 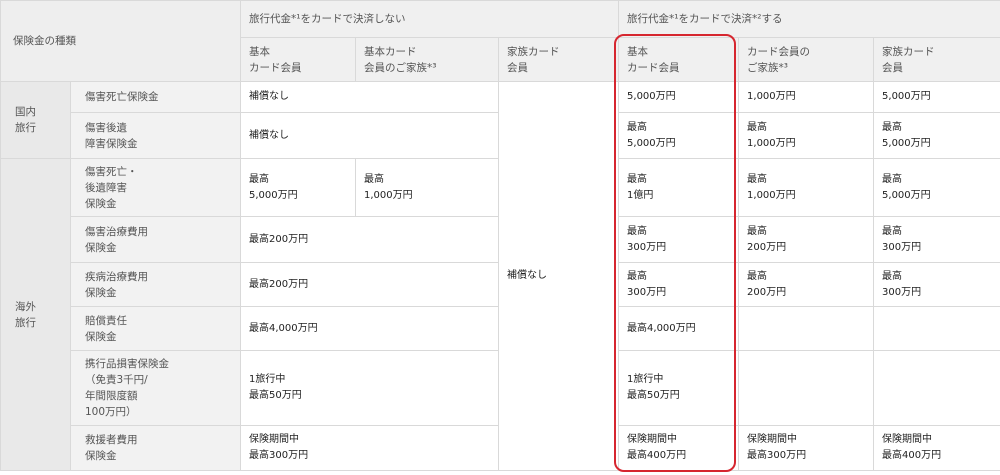 What do you see at coordinates (936, 59) in the screenshot?
I see `col-header-p-family-card: 家族カード 会員` at bounding box center [936, 59].